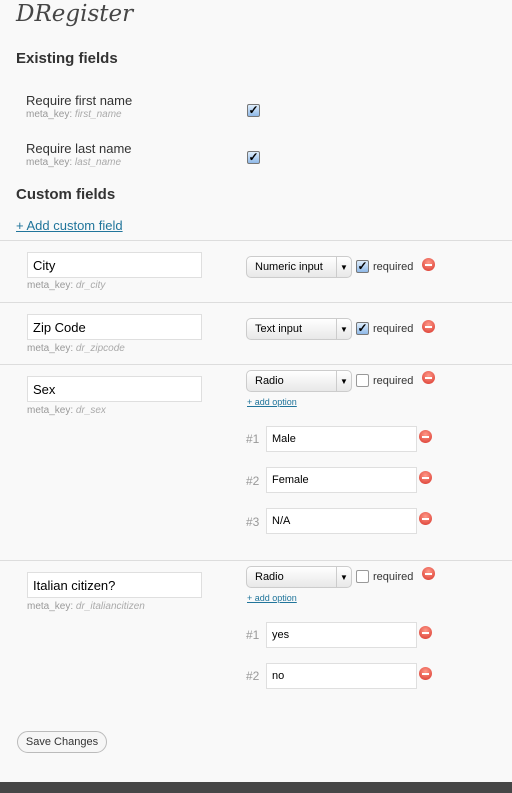 Image resolution: width=512 pixels, height=793 pixels. I want to click on meta-key-label: meta_key: dr_zipcode, so click(76, 348).